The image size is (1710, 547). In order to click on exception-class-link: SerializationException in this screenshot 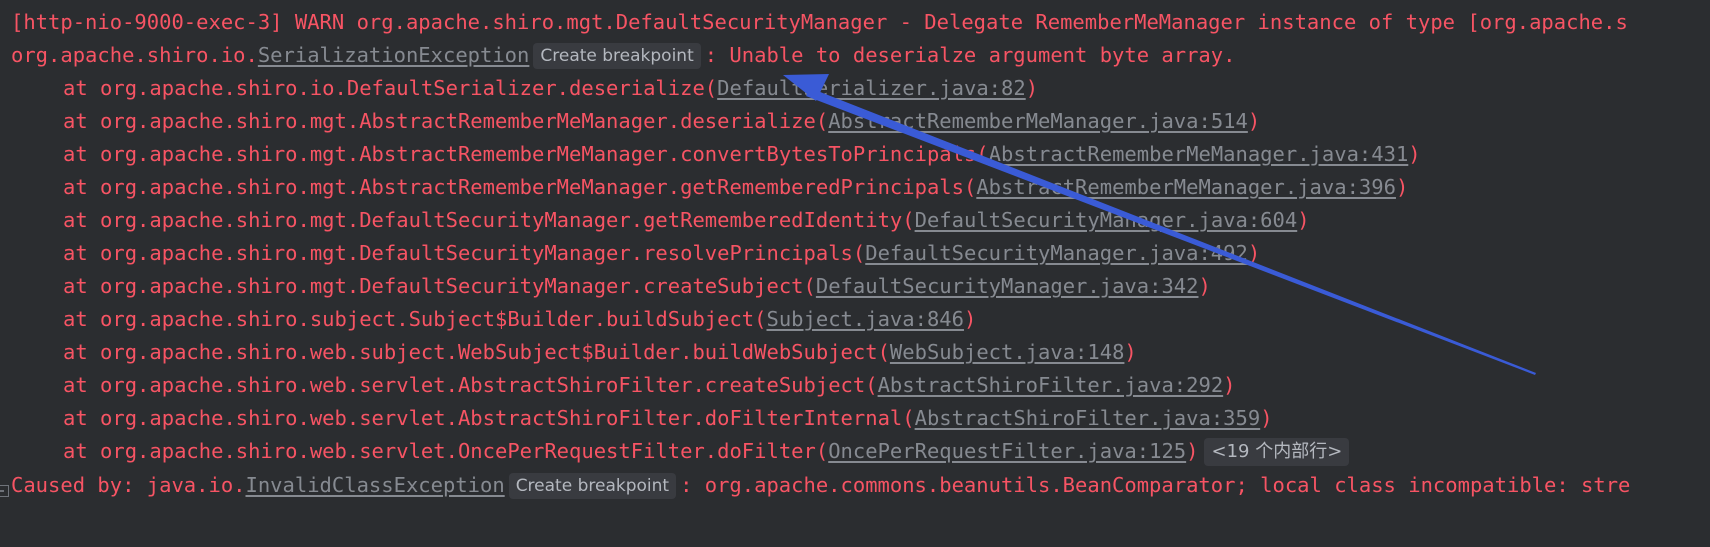, I will do `click(394, 55)`.